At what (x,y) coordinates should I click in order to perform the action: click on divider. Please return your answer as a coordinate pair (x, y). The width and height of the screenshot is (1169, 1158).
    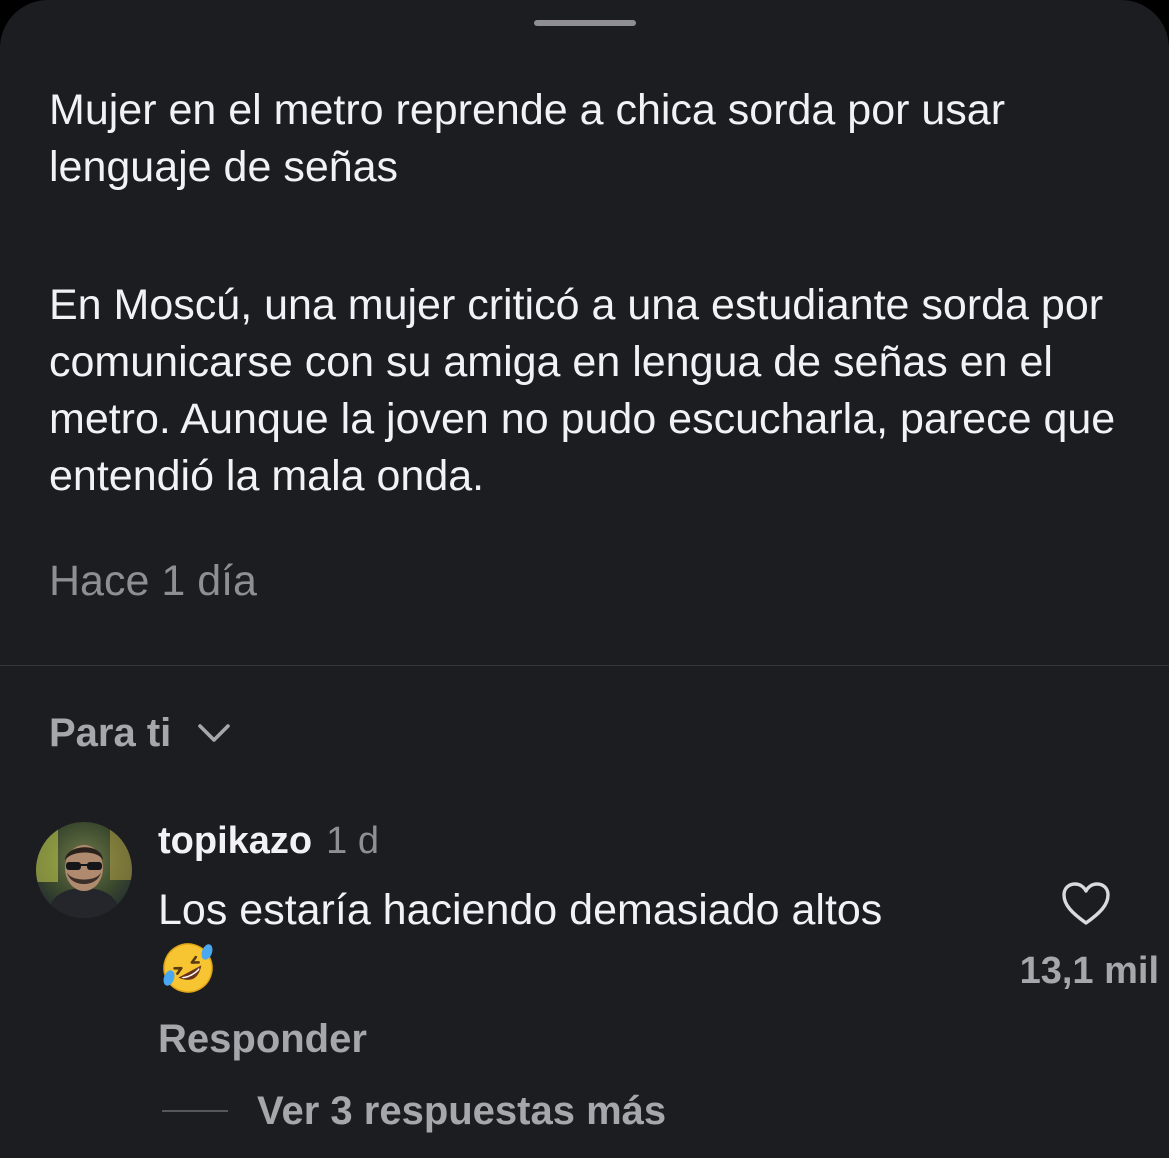
    Looking at the image, I should click on (584, 665).